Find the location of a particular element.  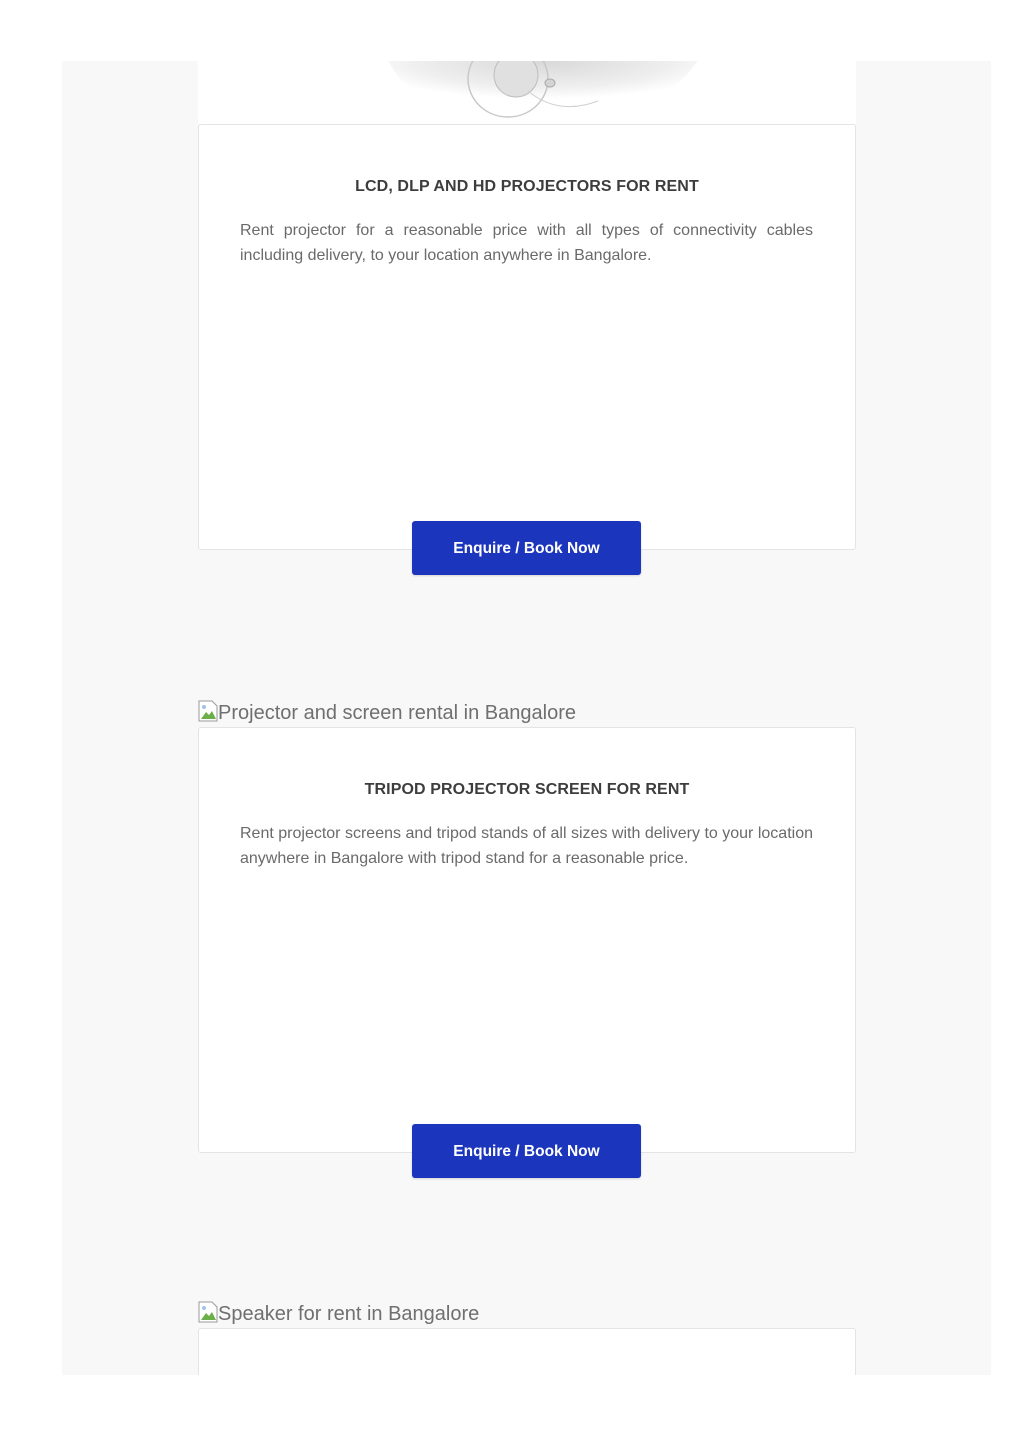

image-alt-text: Projector and screen rental in Bangalore is located at coordinates (397, 713).